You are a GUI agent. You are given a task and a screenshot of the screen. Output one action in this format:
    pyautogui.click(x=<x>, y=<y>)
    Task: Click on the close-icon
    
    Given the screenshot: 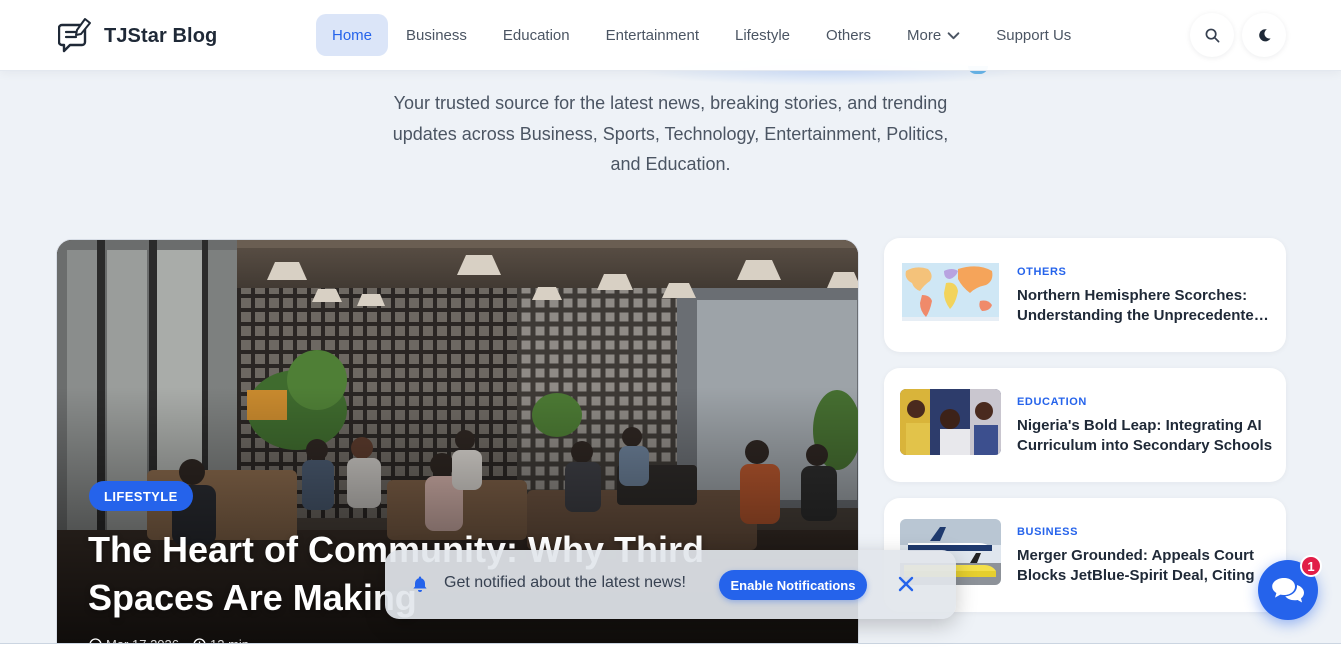 What is the action you would take?
    pyautogui.click(x=906, y=584)
    